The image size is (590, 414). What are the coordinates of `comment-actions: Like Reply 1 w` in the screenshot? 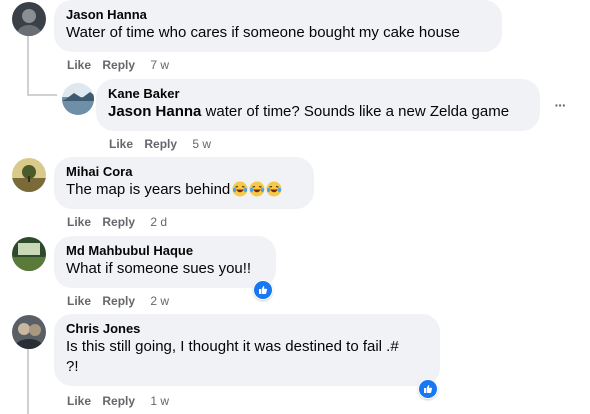 It's located at (118, 401).